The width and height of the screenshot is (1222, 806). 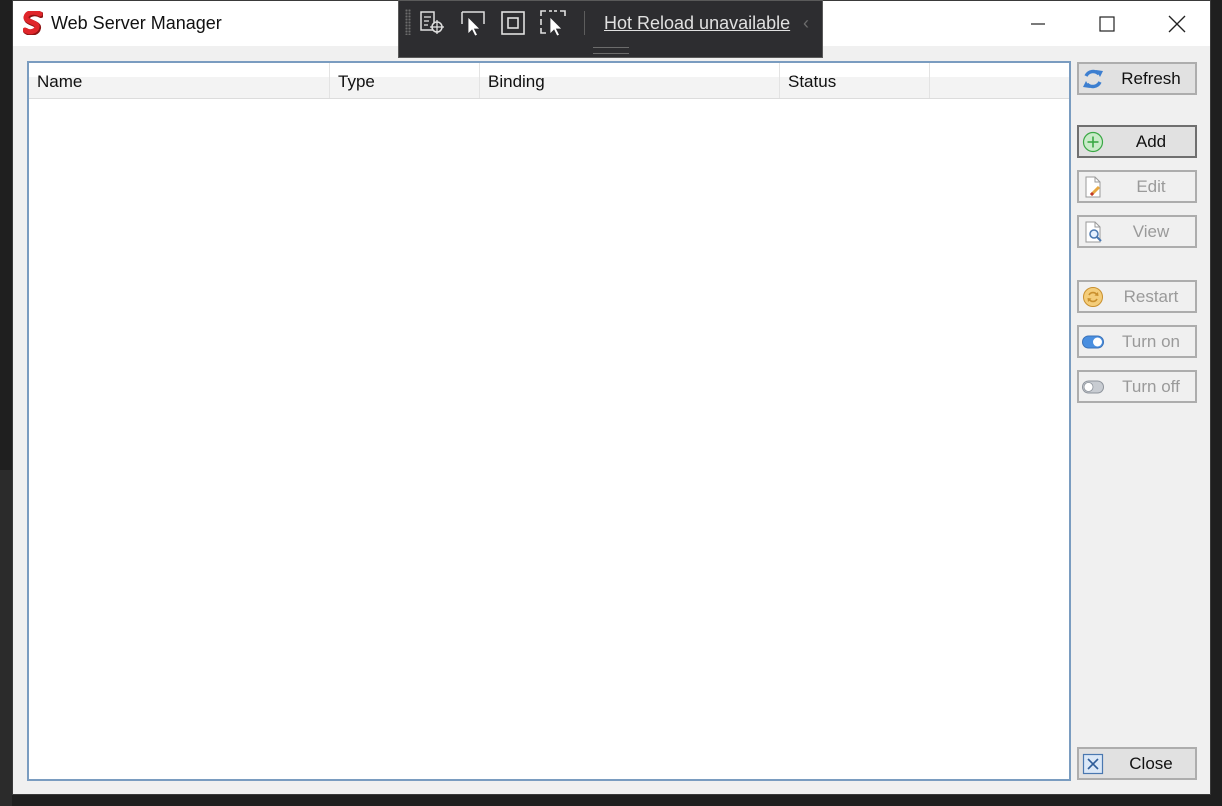 What do you see at coordinates (1151, 763) in the screenshot?
I see `close-label: Close` at bounding box center [1151, 763].